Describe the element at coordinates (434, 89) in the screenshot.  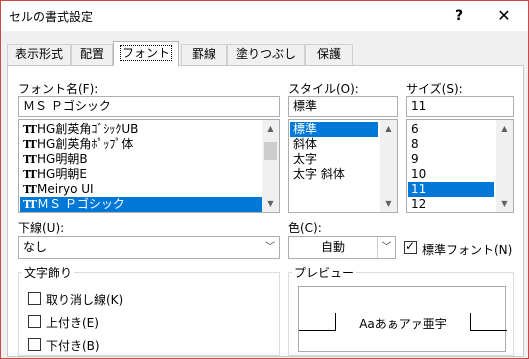
I see `font-size-label: サイズ(S):` at that location.